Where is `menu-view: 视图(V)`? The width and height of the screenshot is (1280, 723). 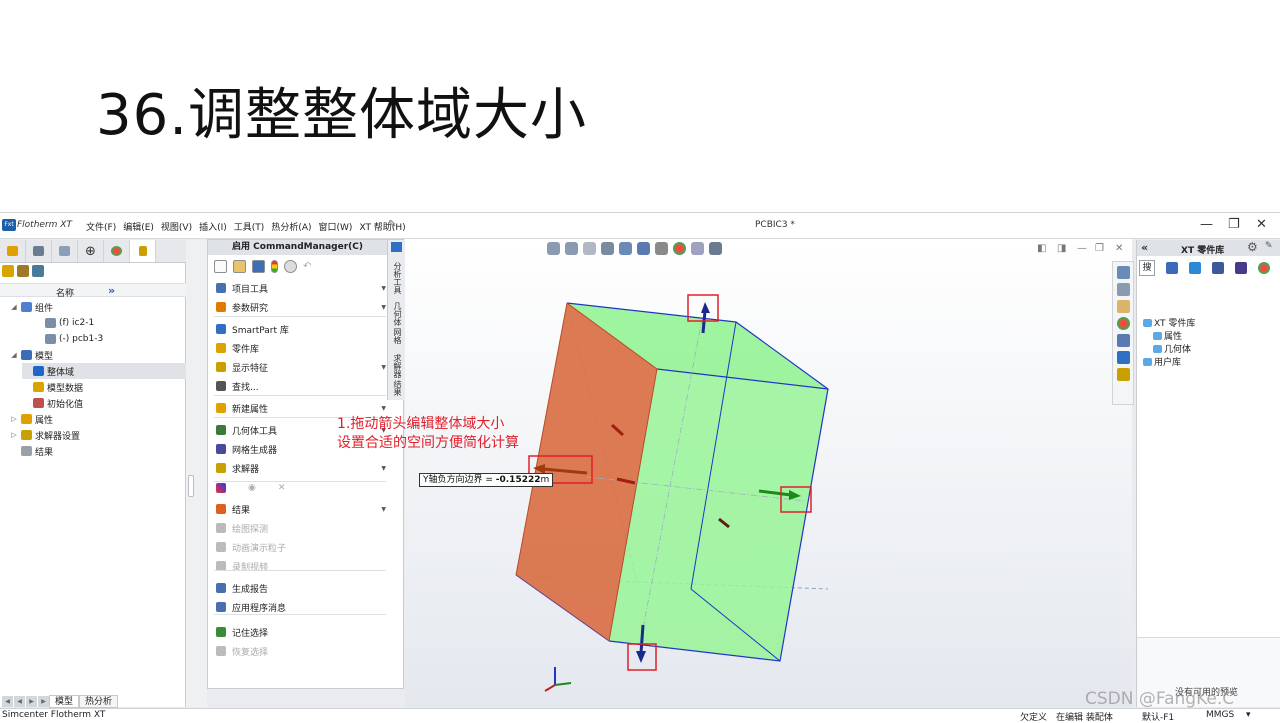
menu-view: 视图(V) is located at coordinates (176, 226).